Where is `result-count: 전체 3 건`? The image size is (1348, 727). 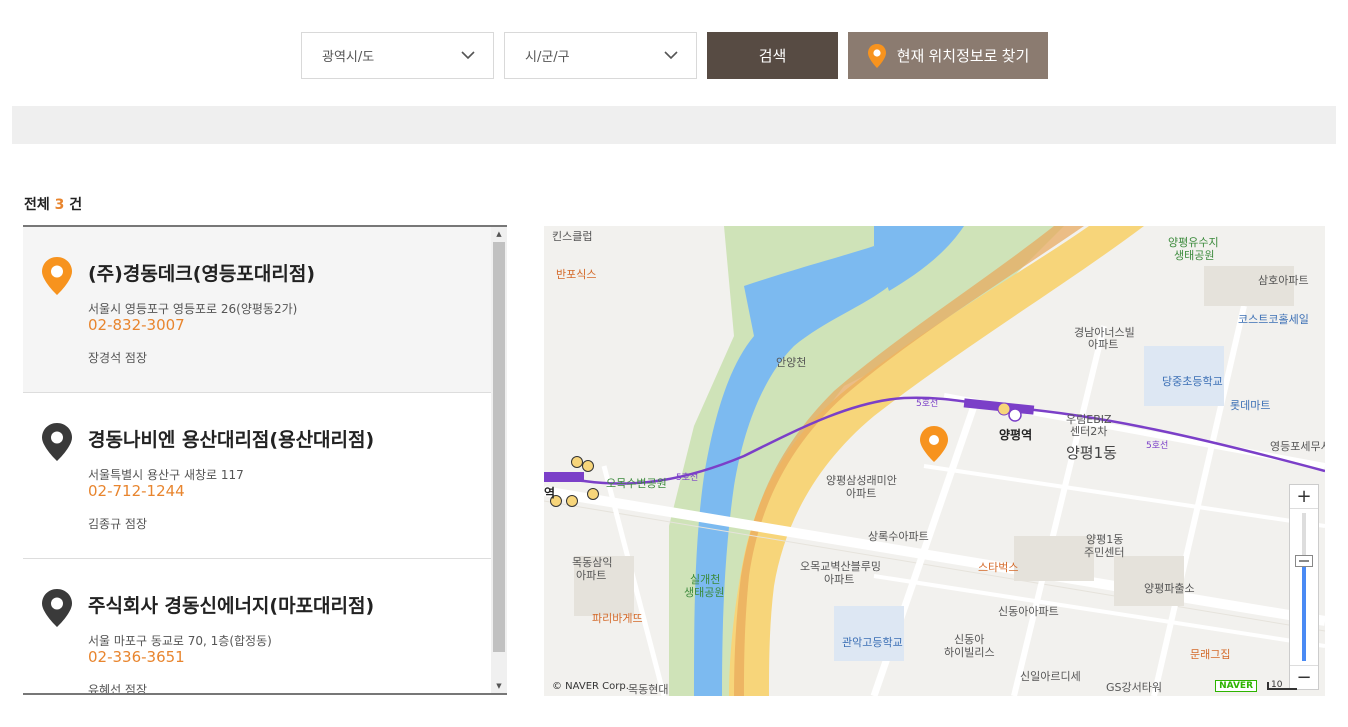 result-count: 전체 3 건 is located at coordinates (53, 204).